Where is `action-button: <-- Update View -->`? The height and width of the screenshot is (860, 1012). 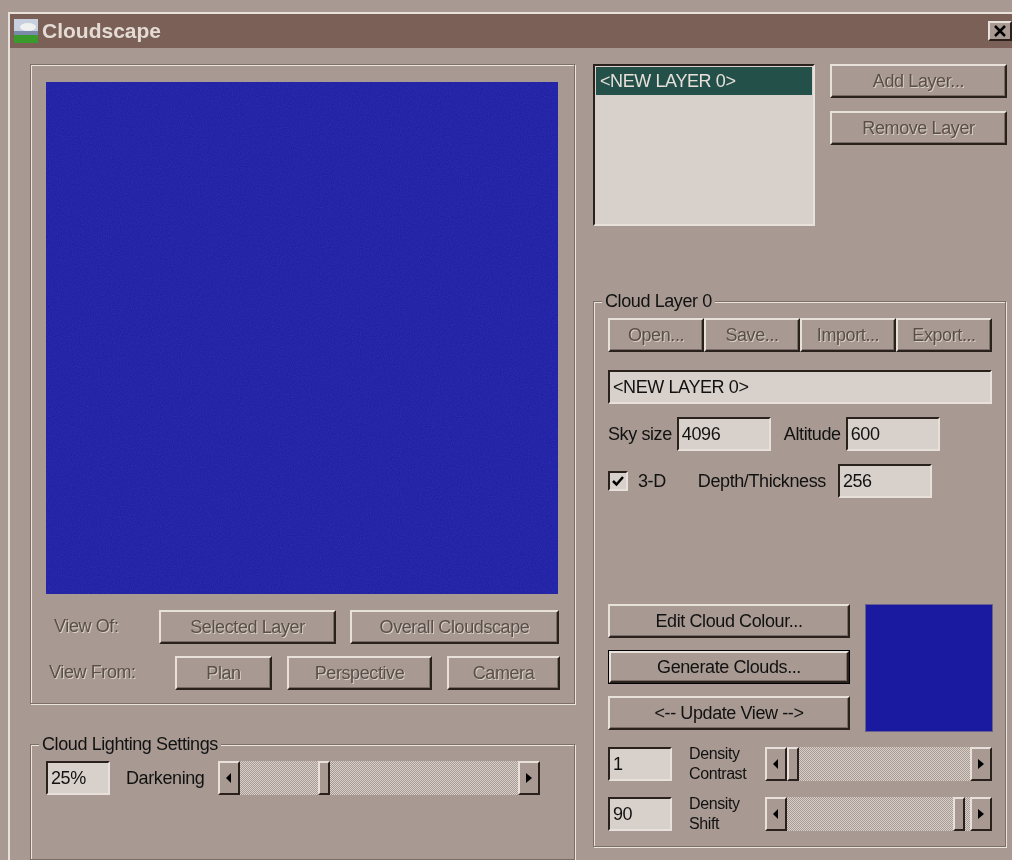 action-button: <-- Update View --> is located at coordinates (729, 713).